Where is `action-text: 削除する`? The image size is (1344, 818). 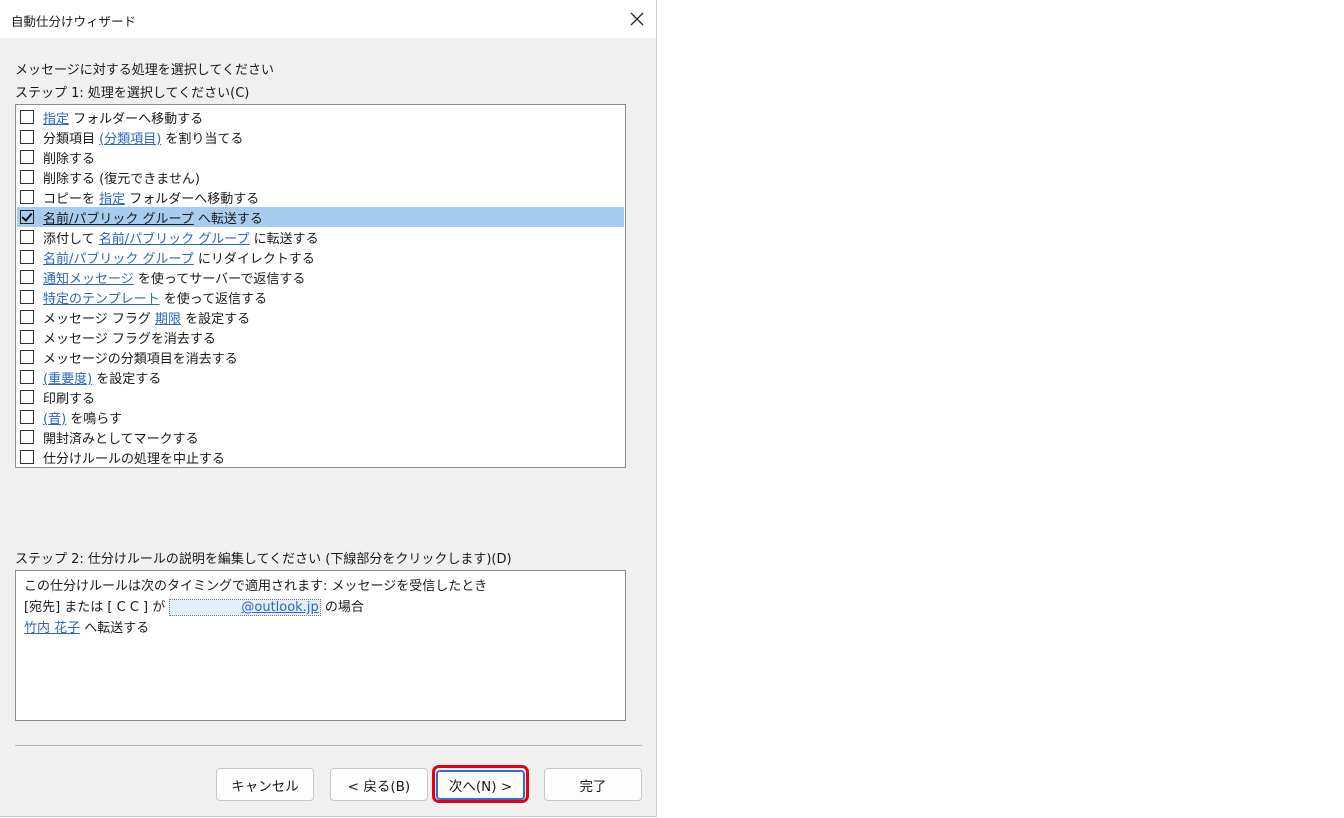
action-text: 削除する is located at coordinates (69, 159).